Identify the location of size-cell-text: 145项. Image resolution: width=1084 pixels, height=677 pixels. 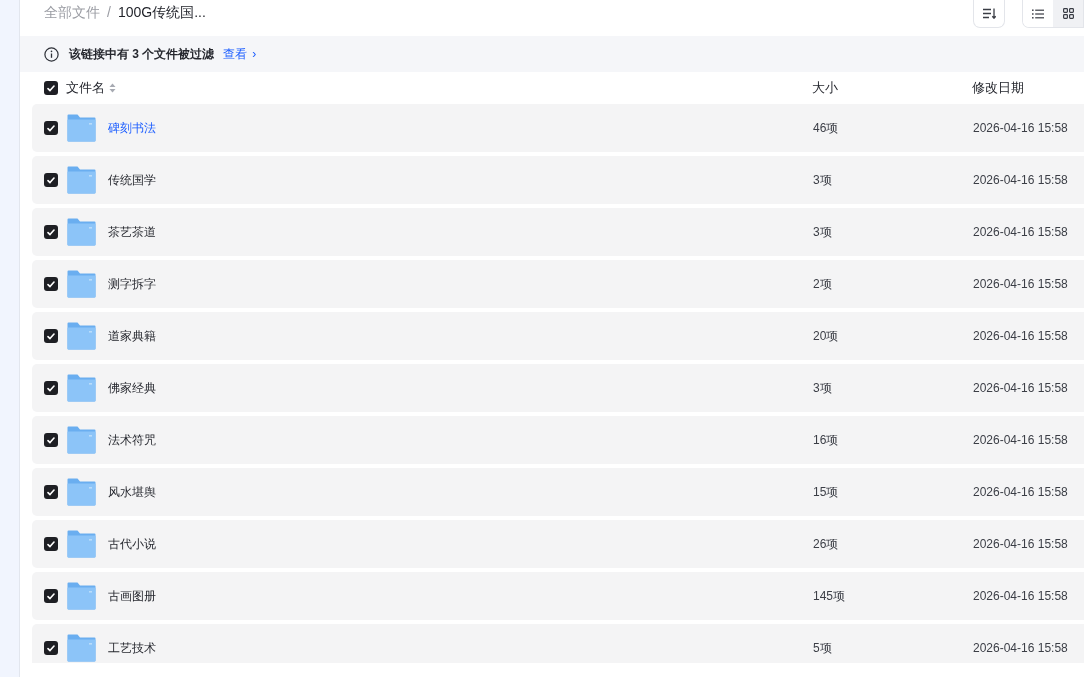
(829, 596).